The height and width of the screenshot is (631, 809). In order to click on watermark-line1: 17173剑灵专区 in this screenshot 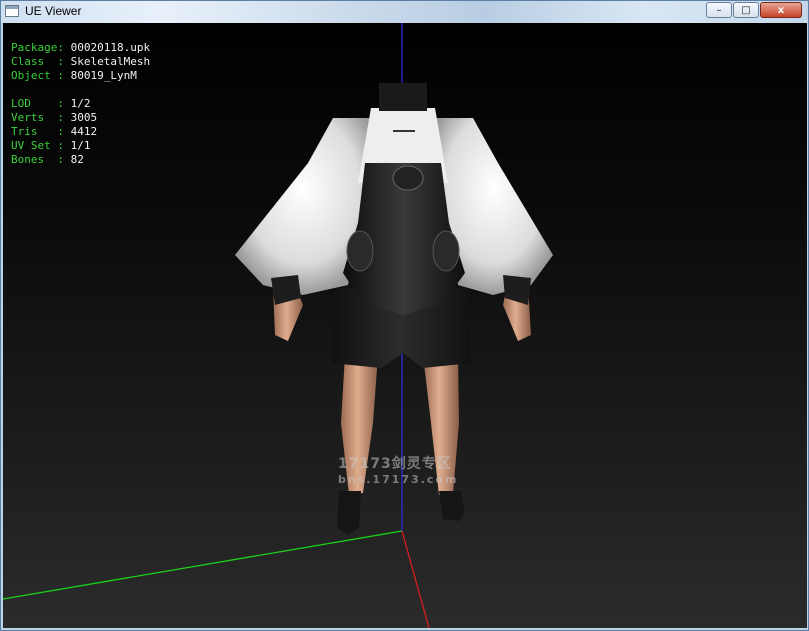, I will do `click(395, 464)`.